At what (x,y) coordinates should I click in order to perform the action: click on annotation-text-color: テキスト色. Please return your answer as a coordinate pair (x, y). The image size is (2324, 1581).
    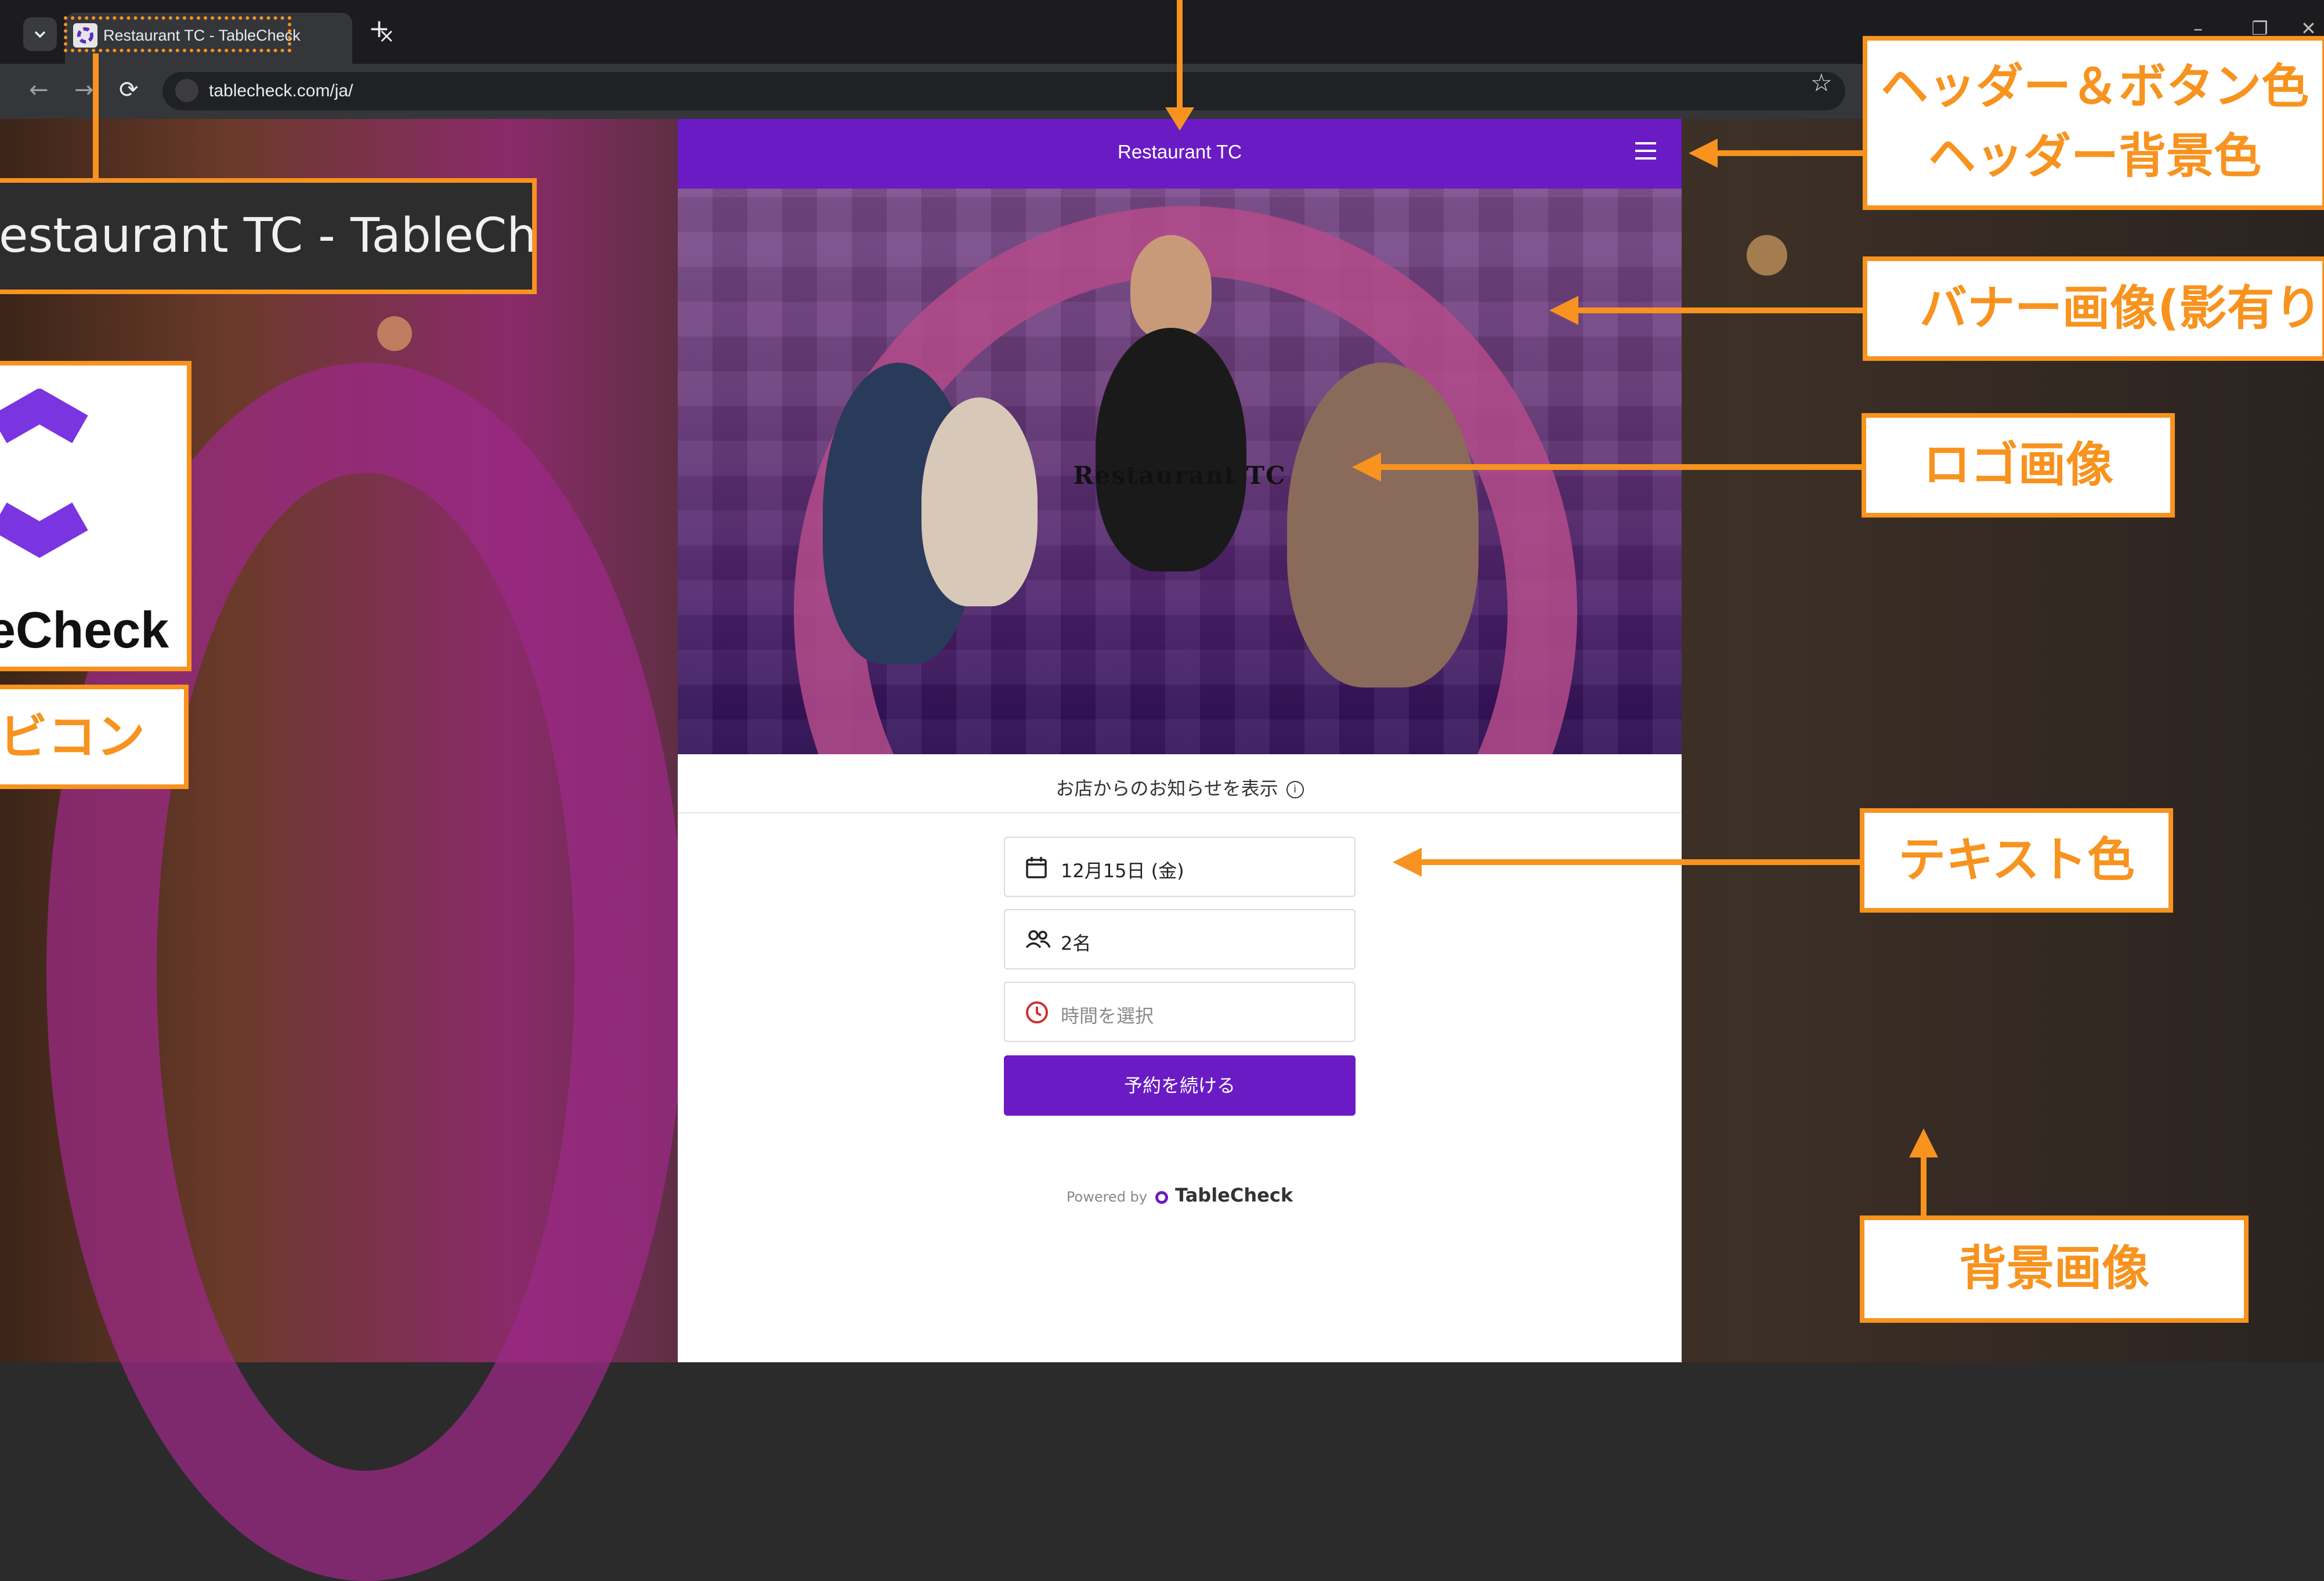
    Looking at the image, I should click on (2016, 860).